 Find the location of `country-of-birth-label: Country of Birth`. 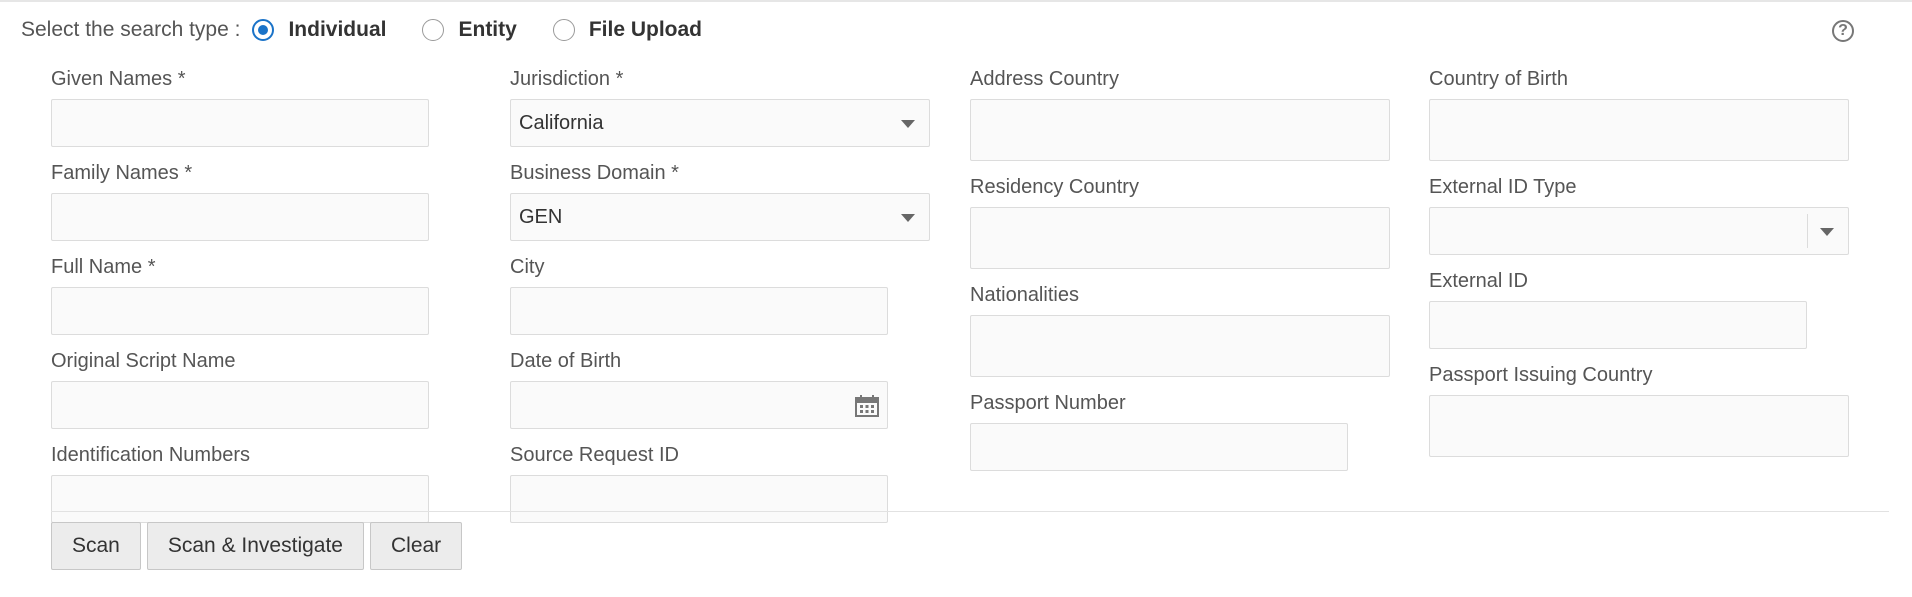

country-of-birth-label: Country of Birth is located at coordinates (1498, 79).